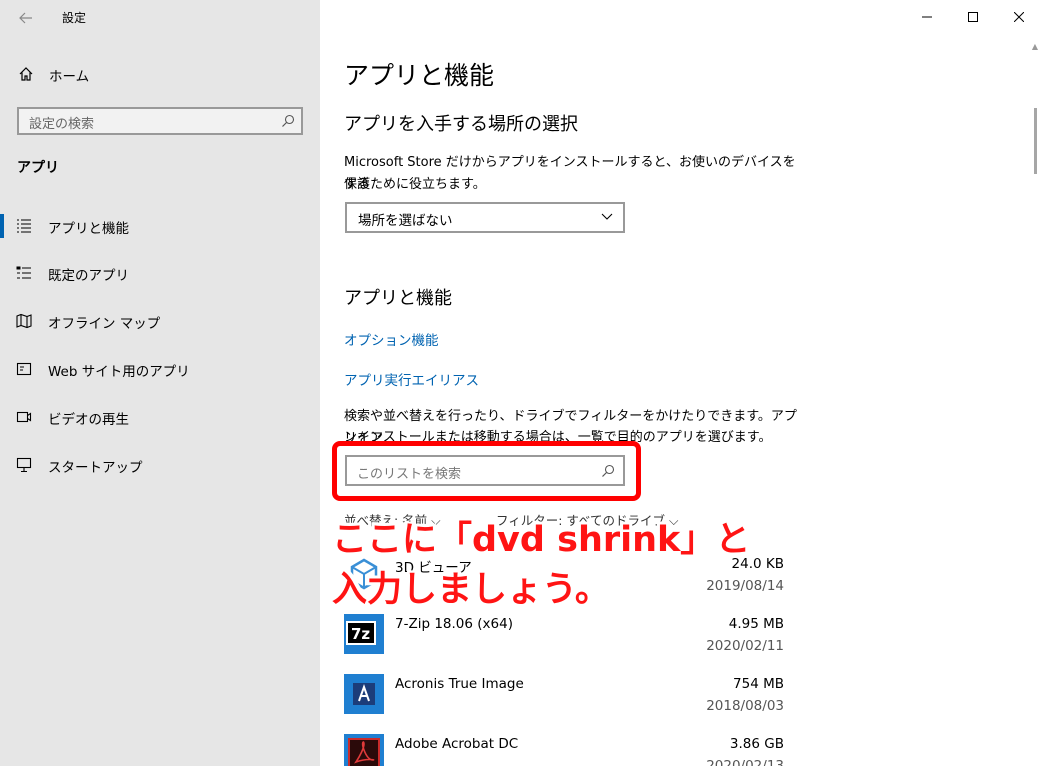 This screenshot has height=766, width=1042. What do you see at coordinates (288, 120) in the screenshot?
I see `search-icon` at bounding box center [288, 120].